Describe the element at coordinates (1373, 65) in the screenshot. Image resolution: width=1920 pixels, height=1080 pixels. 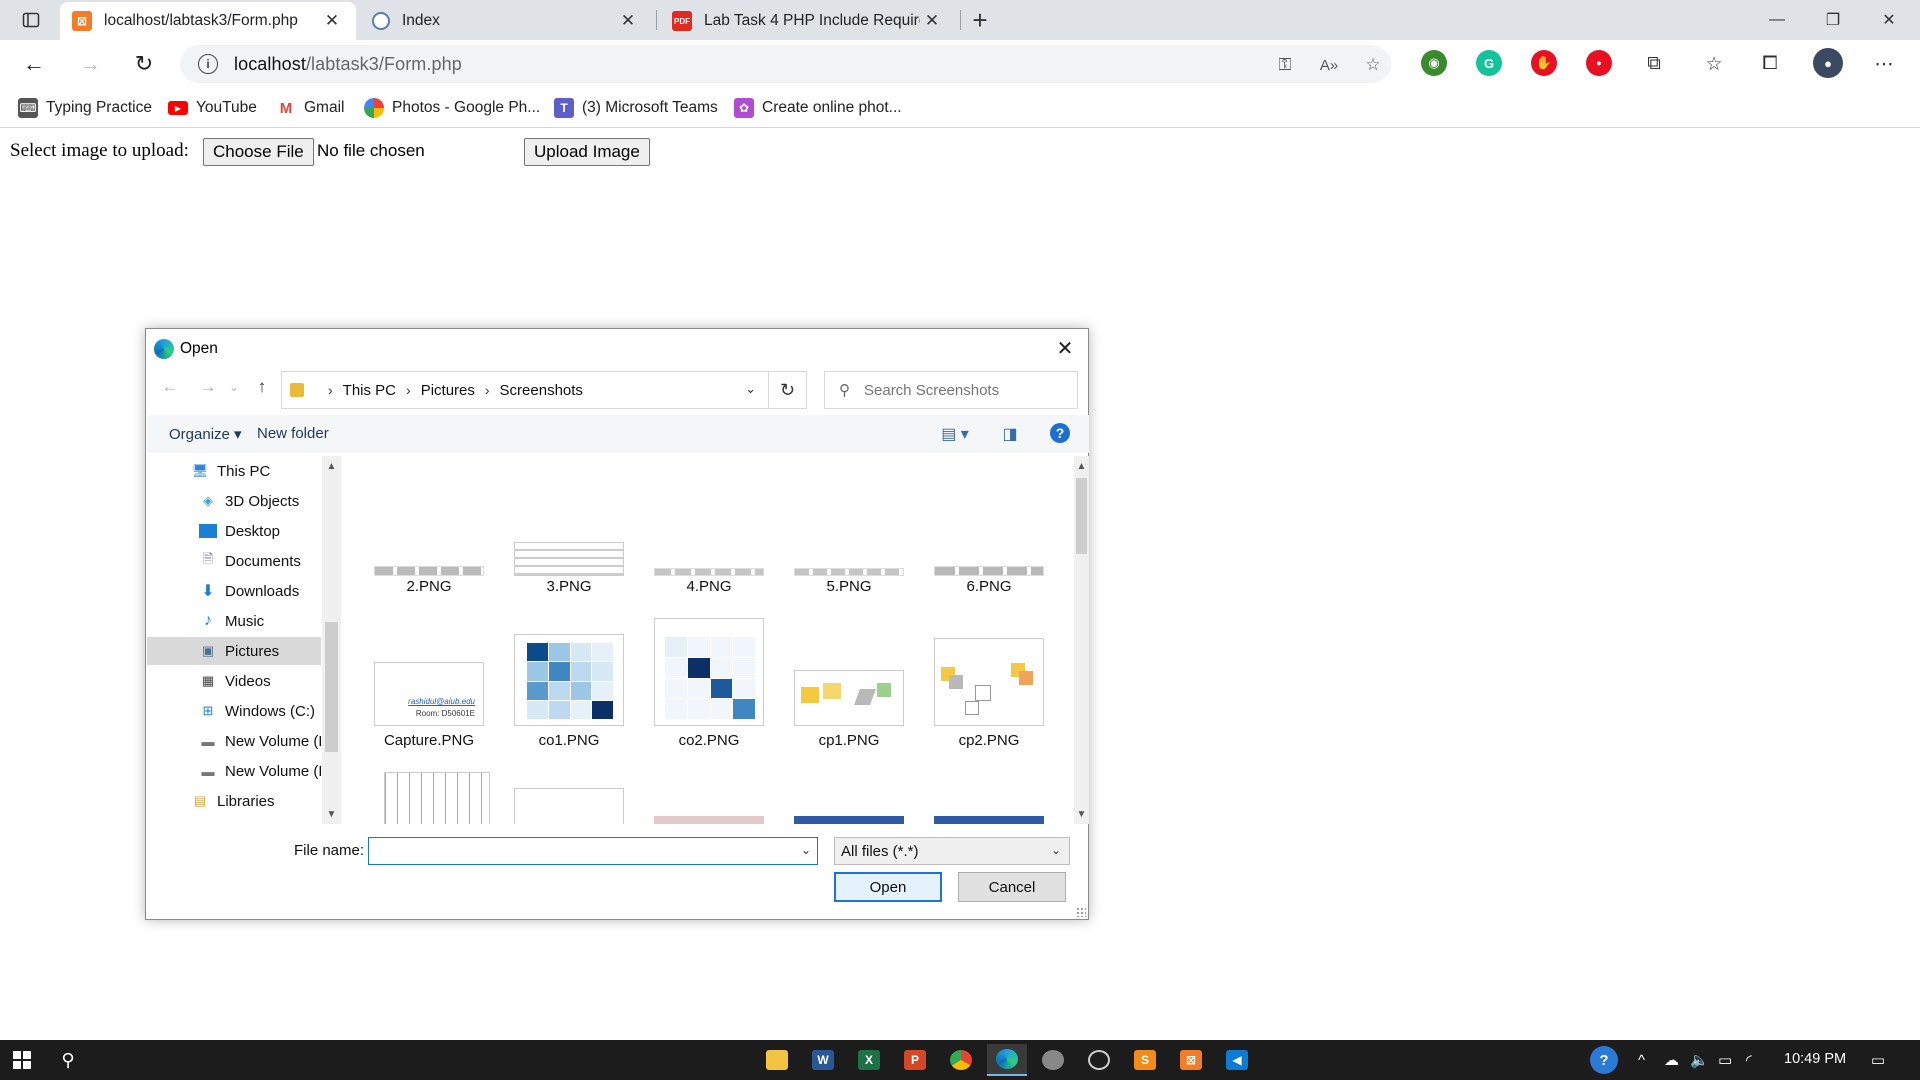
I see `add-favorite-icon: ☆` at that location.